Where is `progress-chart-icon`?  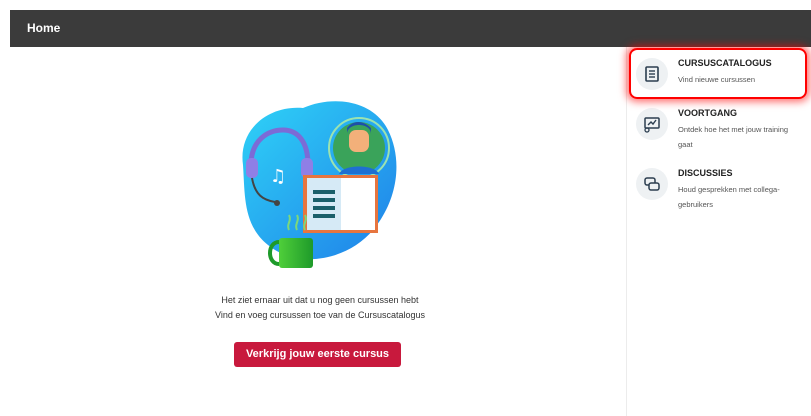 progress-chart-icon is located at coordinates (652, 124).